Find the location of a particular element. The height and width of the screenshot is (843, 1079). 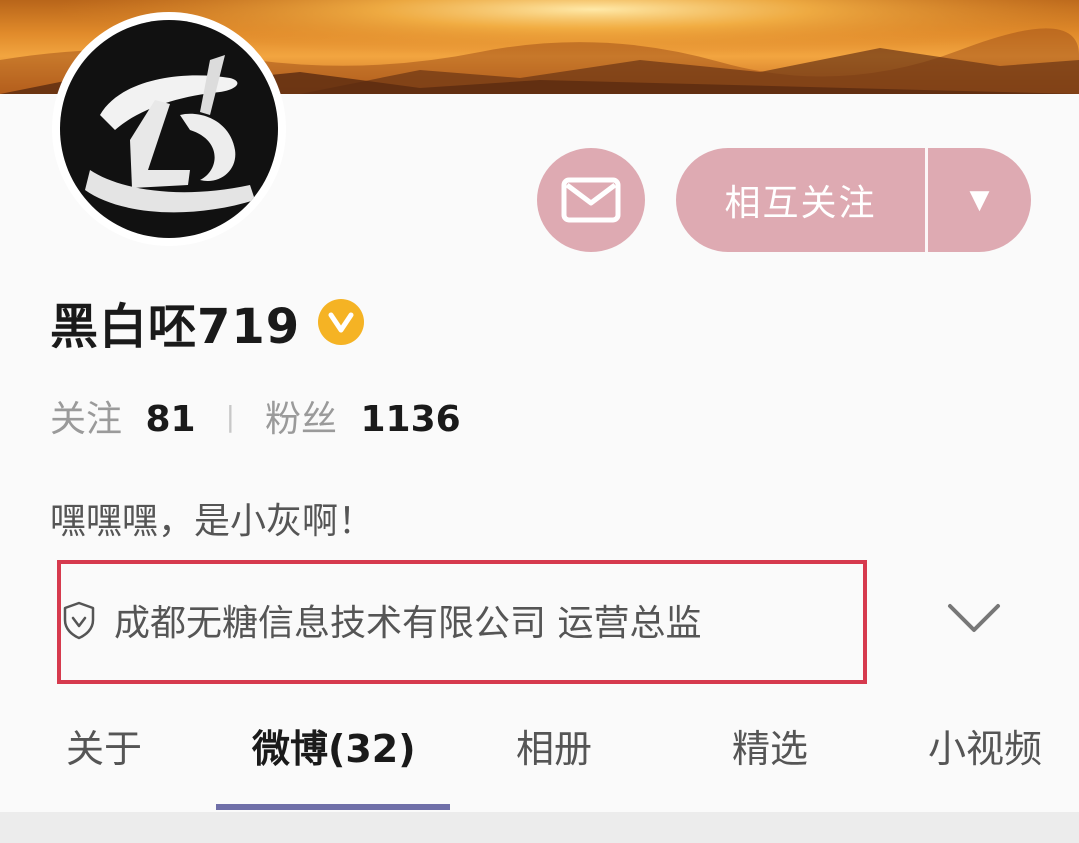

follow-dropdown-button: ▼ is located at coordinates (979, 200).